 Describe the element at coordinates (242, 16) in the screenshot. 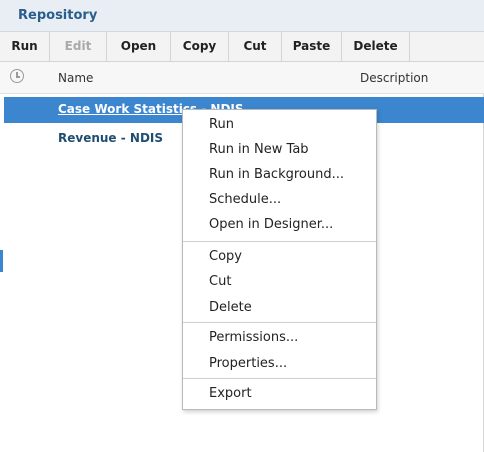

I see `panel-title-bar: Repository` at that location.